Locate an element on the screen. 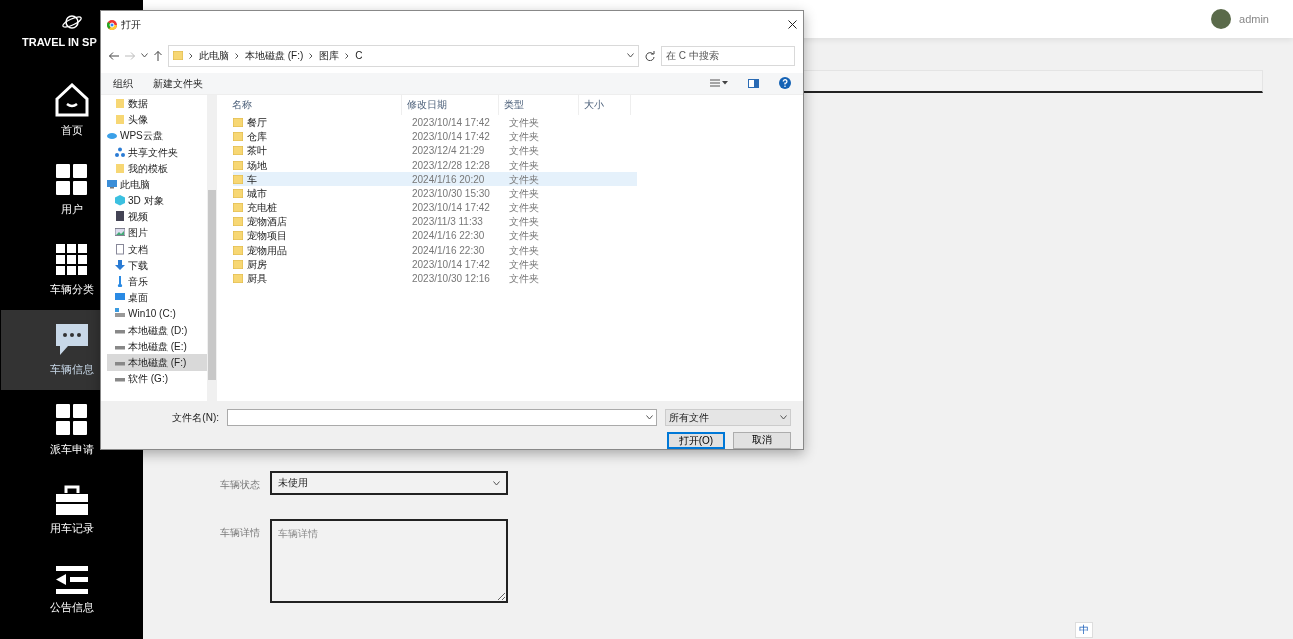  sidebar-item: 派车申请 is located at coordinates (71, 430).